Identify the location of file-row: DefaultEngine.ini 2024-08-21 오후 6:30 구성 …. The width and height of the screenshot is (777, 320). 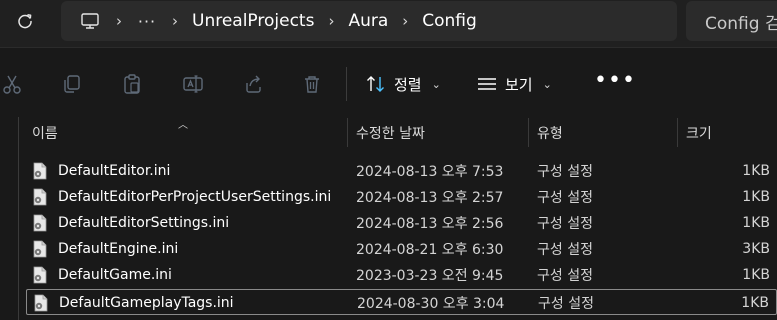
(401, 249).